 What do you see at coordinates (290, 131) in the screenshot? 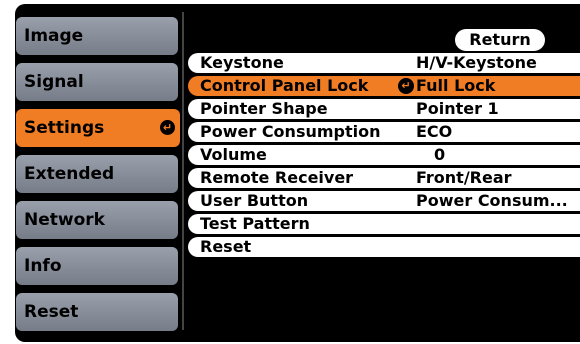
I see `setting-label: Power Consumption` at bounding box center [290, 131].